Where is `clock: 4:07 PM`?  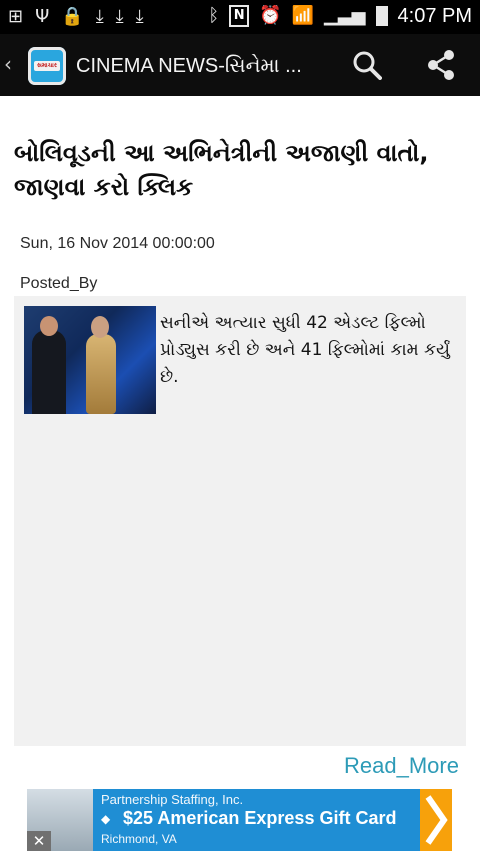 clock: 4:07 PM is located at coordinates (434, 16).